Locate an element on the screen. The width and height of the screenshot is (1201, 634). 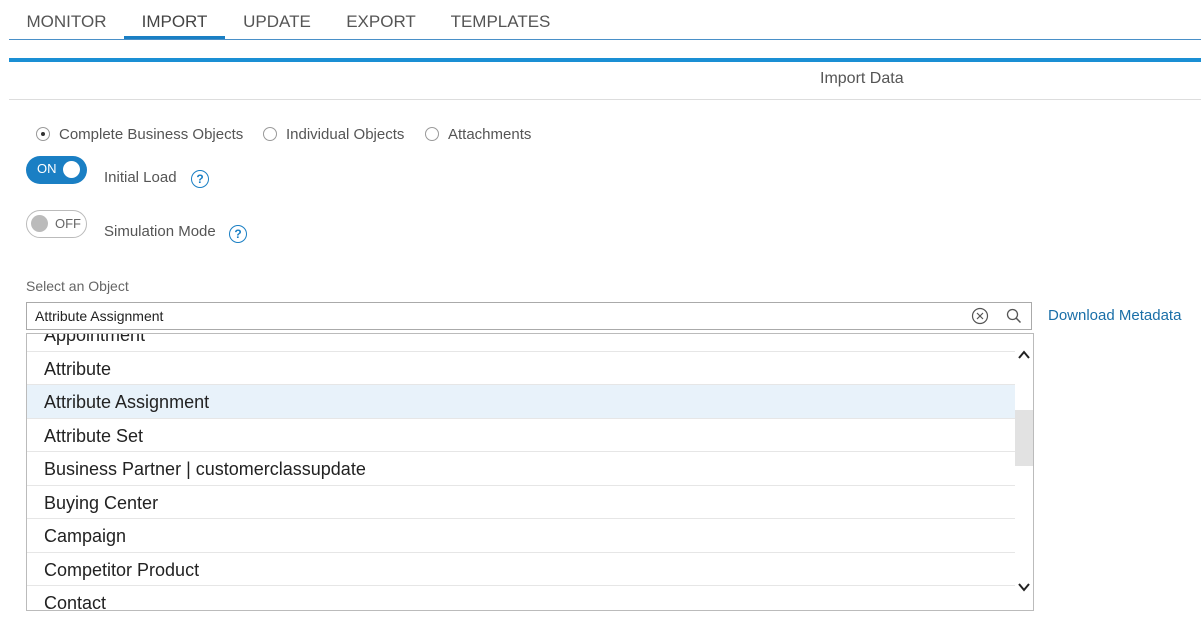
radio-label: Complete Business Objects is located at coordinates (151, 134).